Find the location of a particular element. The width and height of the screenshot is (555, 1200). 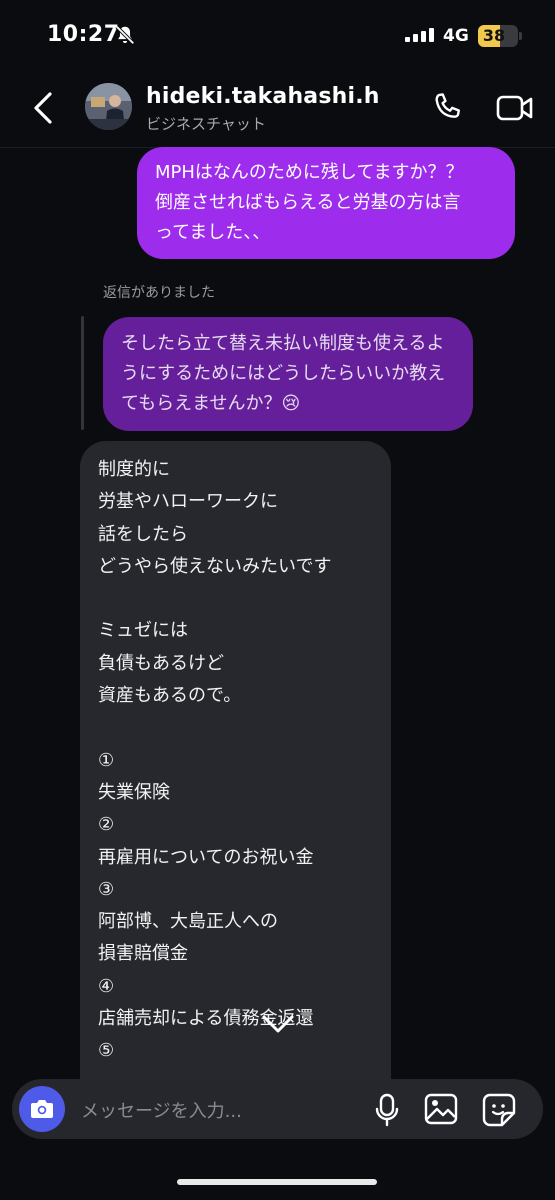

battery-icon: 38 is located at coordinates (500, 36).